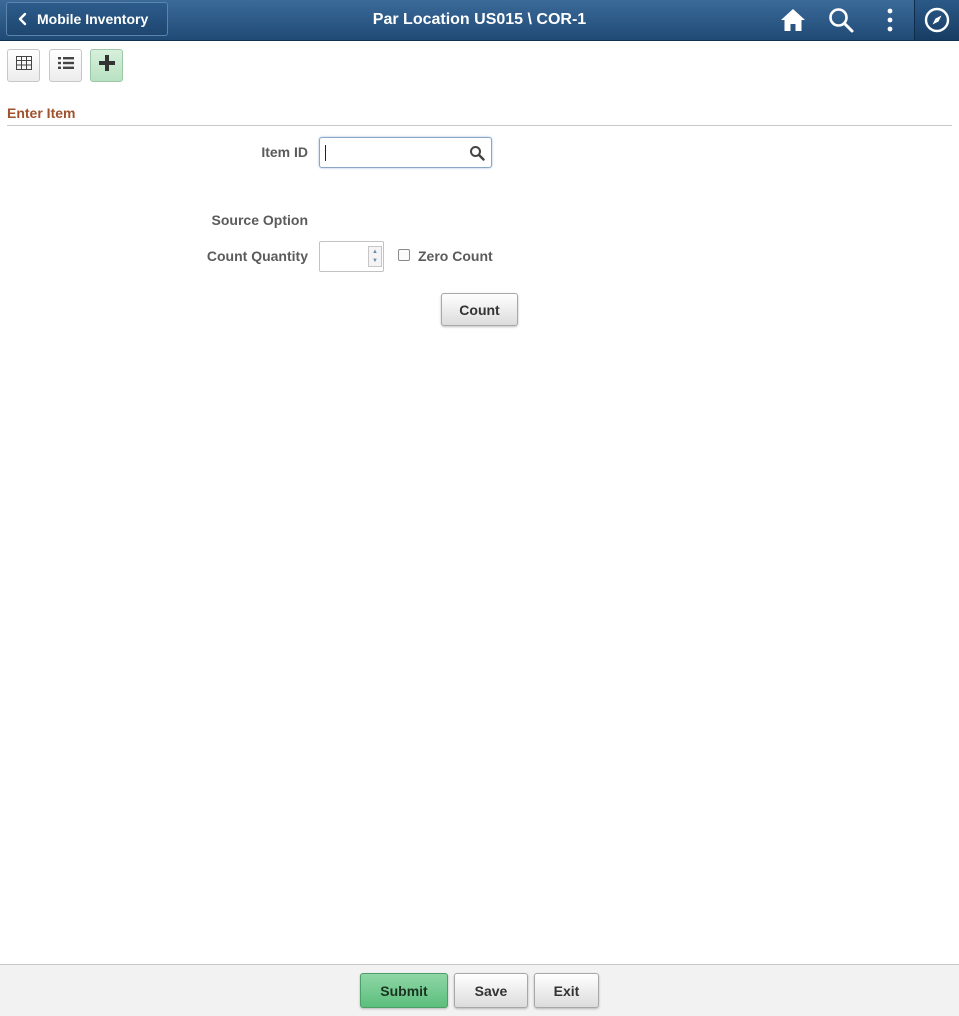 The width and height of the screenshot is (959, 1016). What do you see at coordinates (477, 153) in the screenshot?
I see `lookup-search-icon` at bounding box center [477, 153].